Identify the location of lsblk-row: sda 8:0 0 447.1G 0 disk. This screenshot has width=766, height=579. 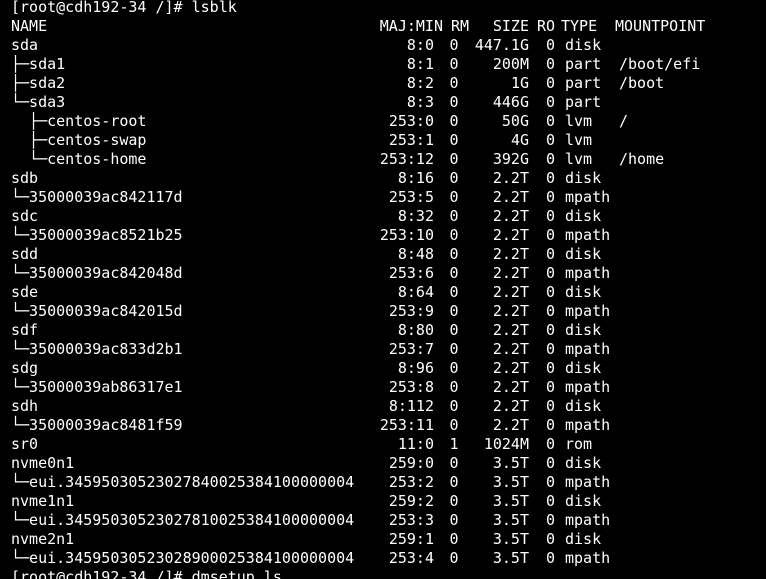
(388, 45).